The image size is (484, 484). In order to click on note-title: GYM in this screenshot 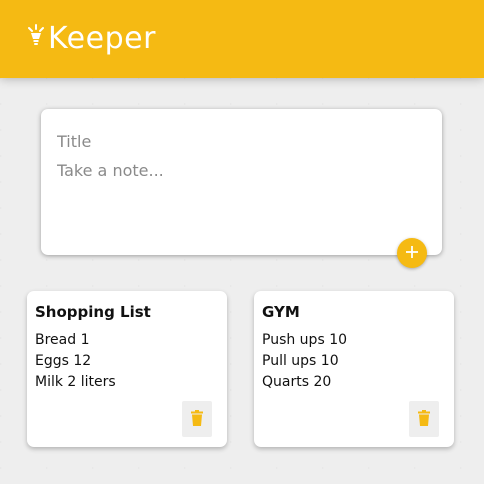, I will do `click(281, 312)`.